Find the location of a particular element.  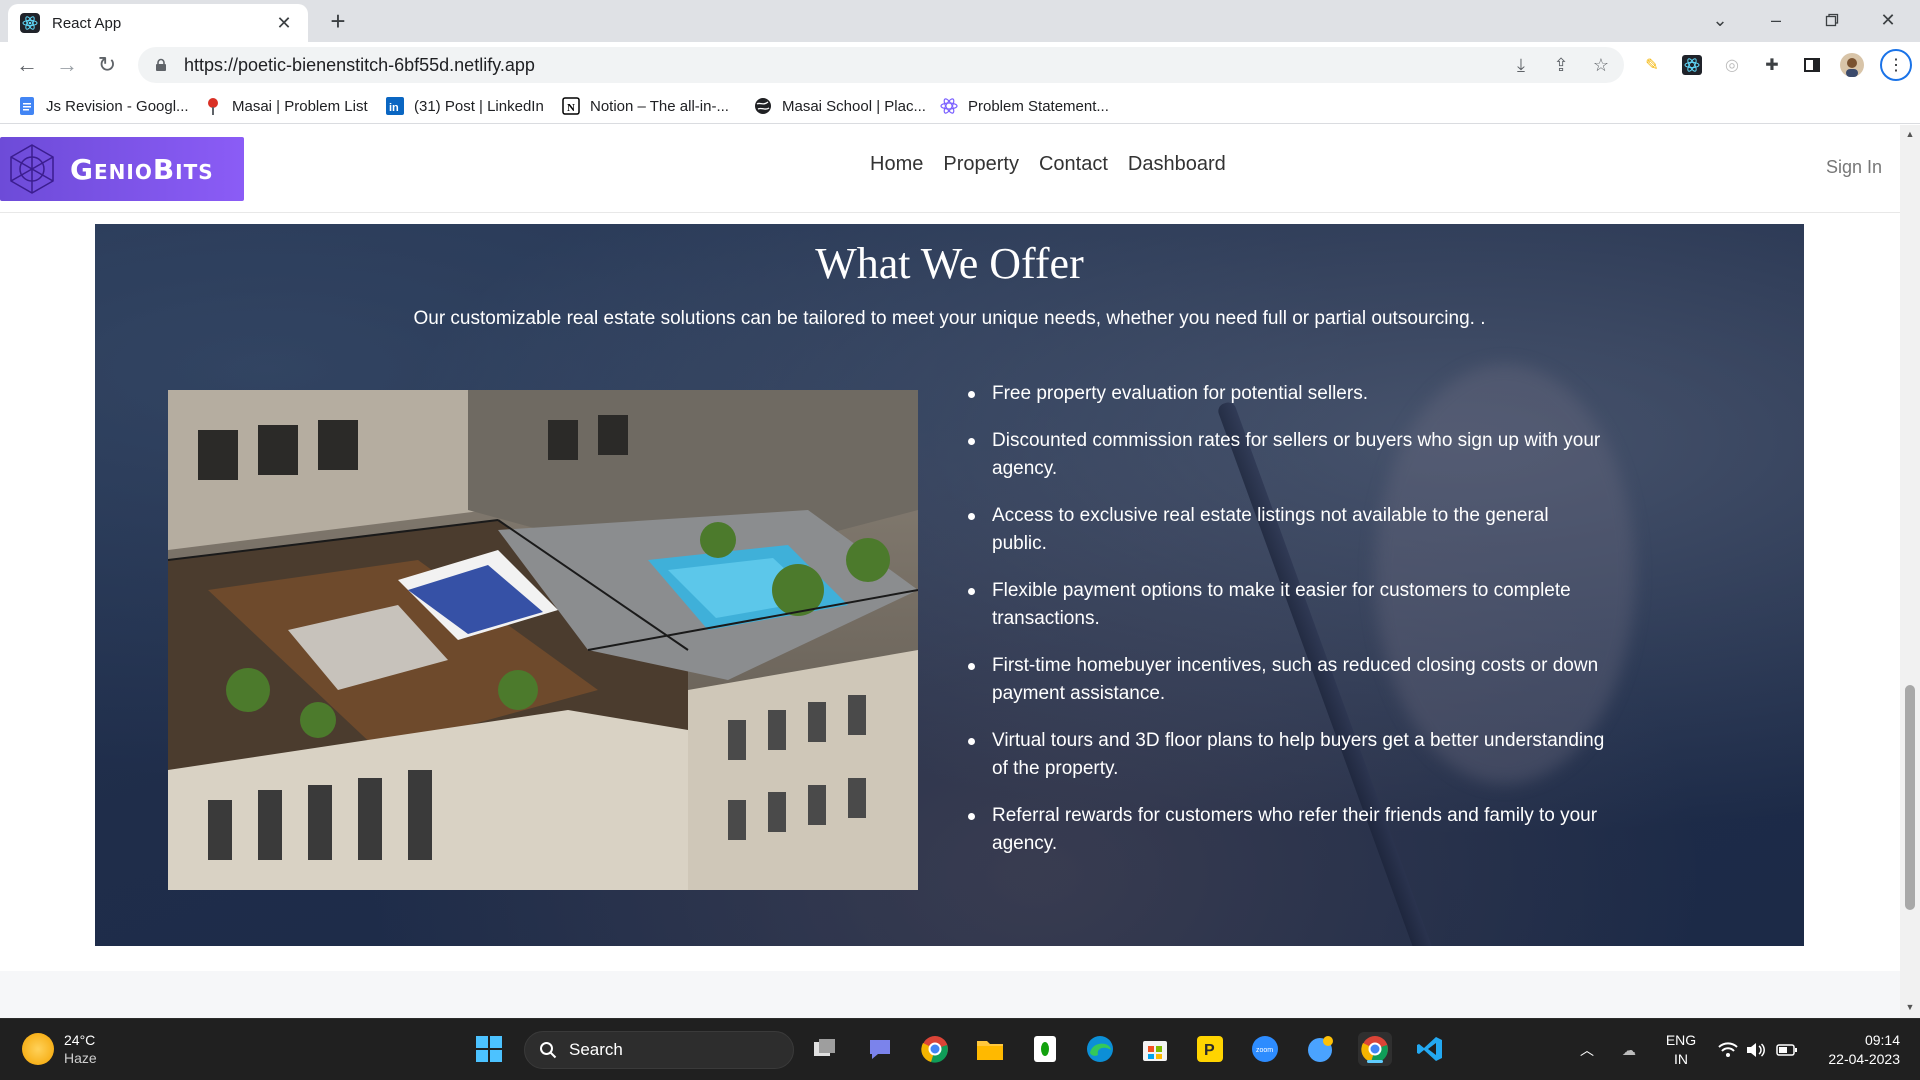

site-logo: GenioBits is located at coordinates (122, 169).